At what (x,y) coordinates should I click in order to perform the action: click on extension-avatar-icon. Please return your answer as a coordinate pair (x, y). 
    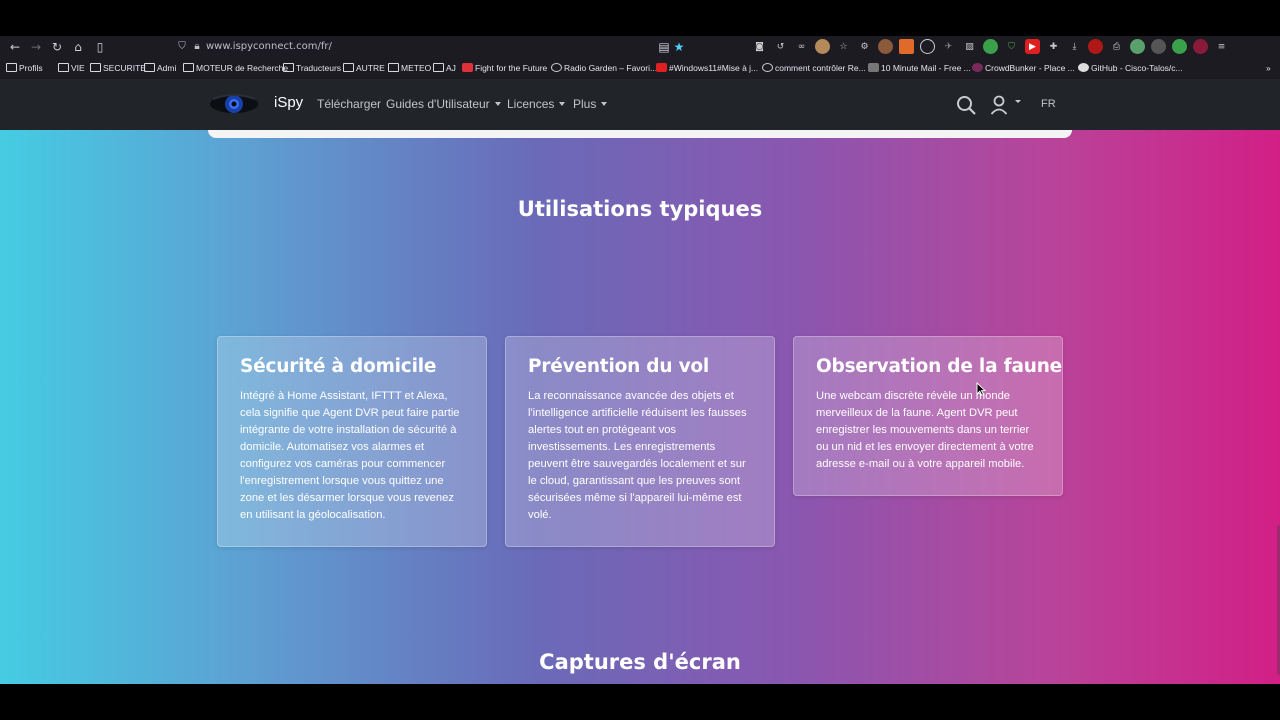
    Looking at the image, I should click on (822, 46).